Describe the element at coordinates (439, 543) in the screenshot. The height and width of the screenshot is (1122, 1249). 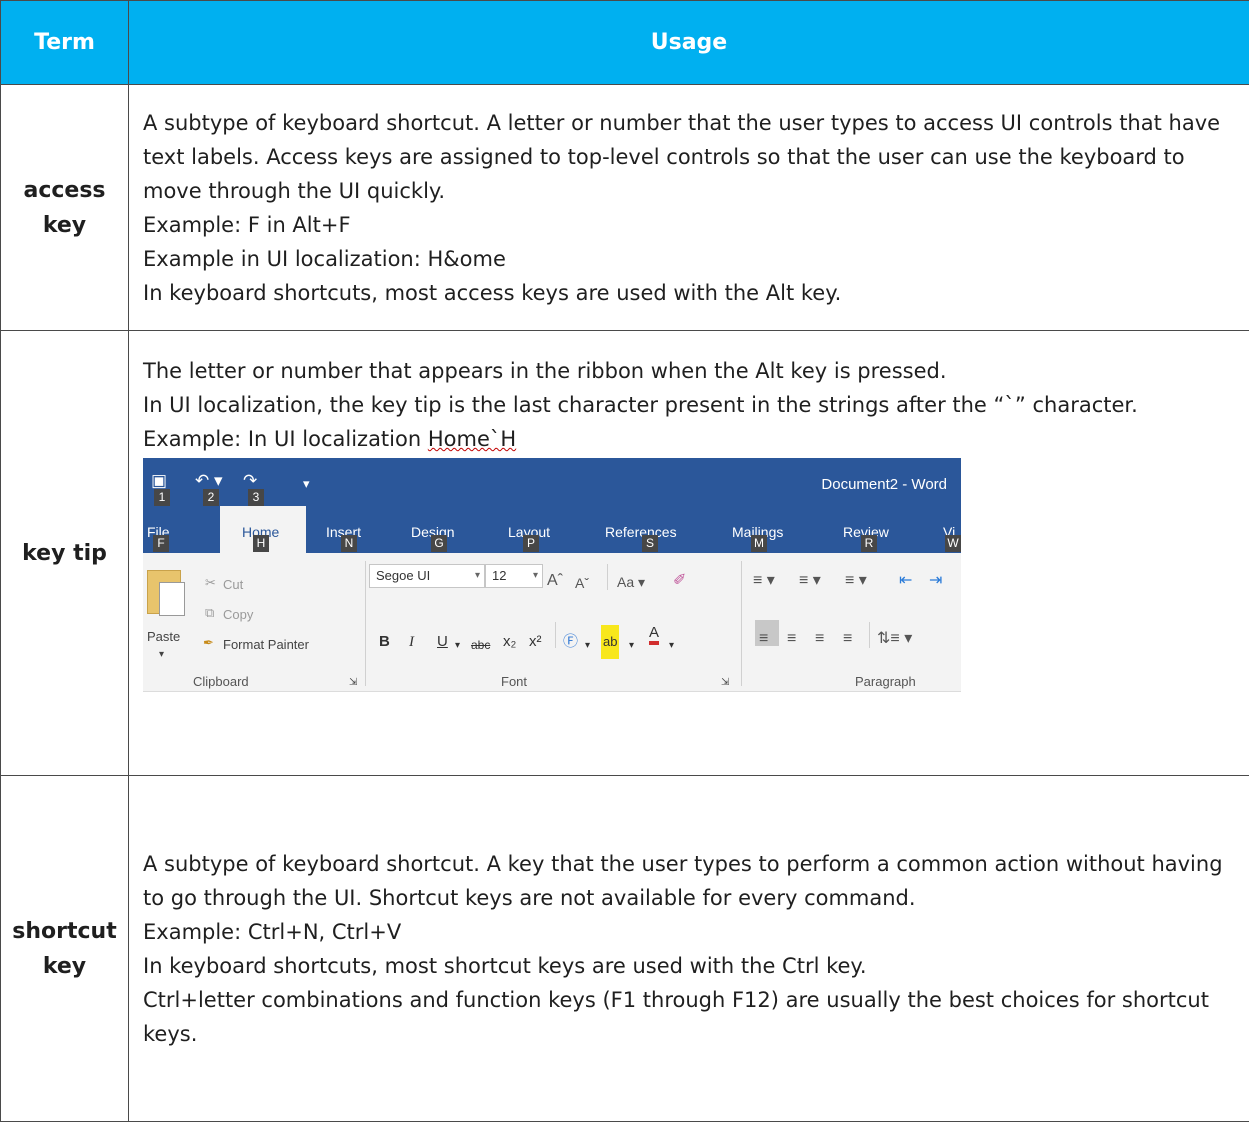
I see `key-tip-badge: G` at that location.